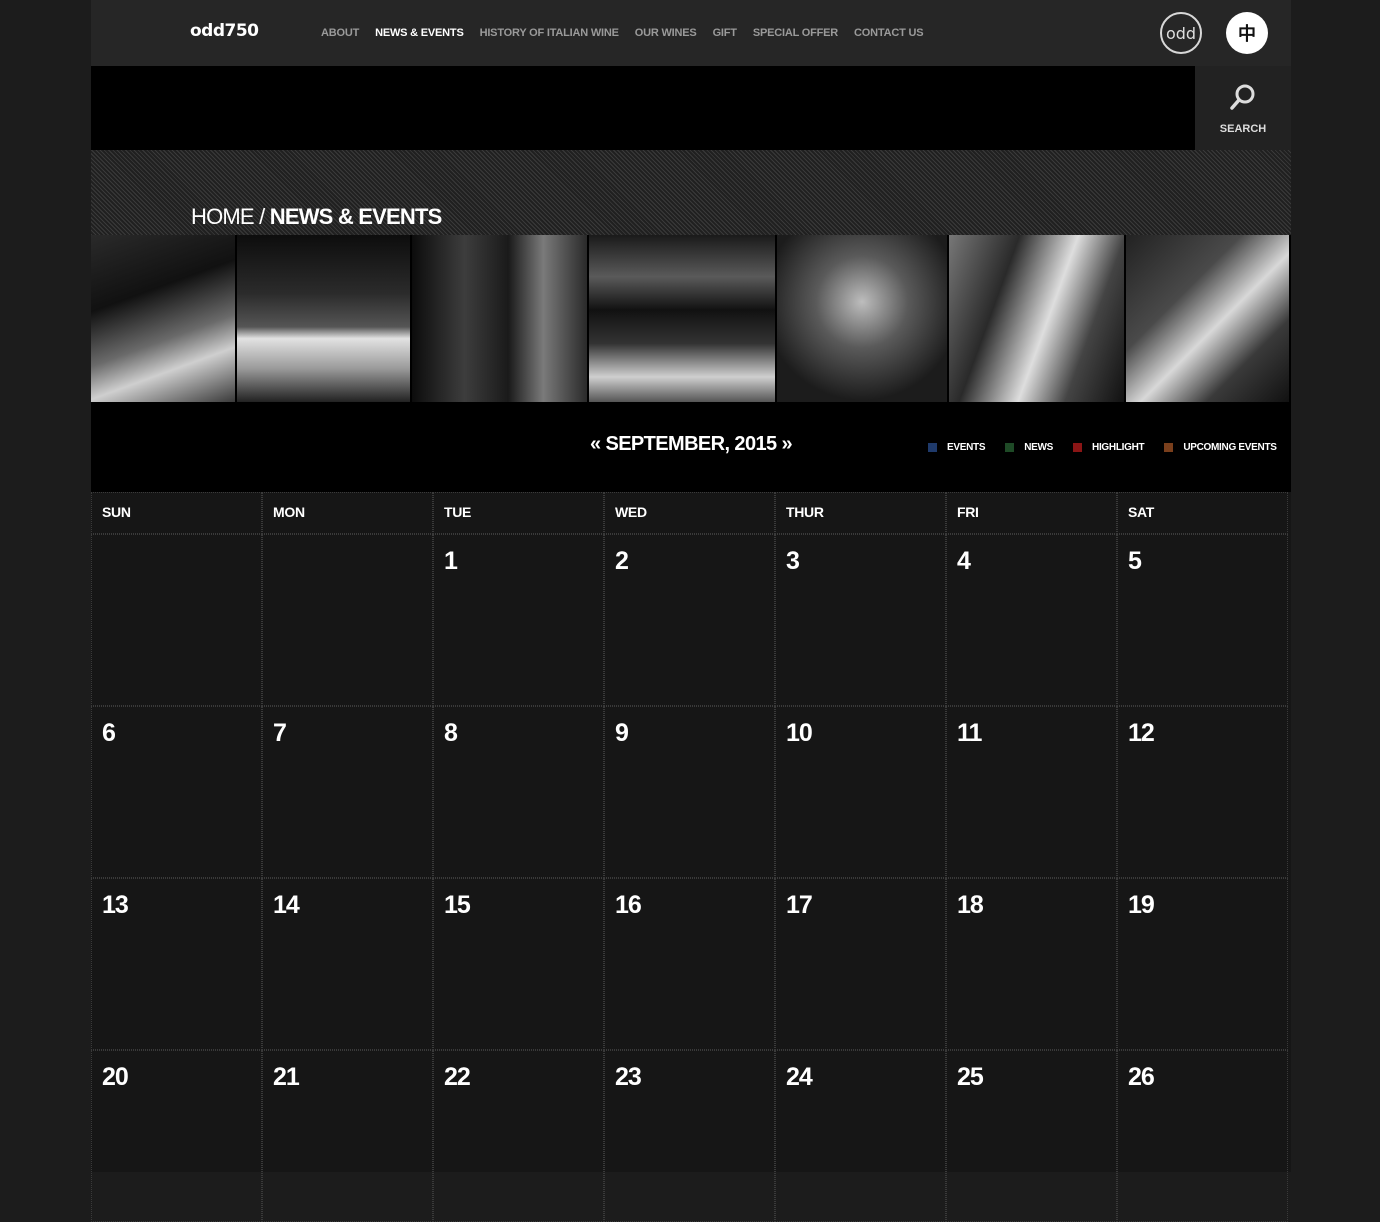  I want to click on calendar-day-cell: 14, so click(347, 964).